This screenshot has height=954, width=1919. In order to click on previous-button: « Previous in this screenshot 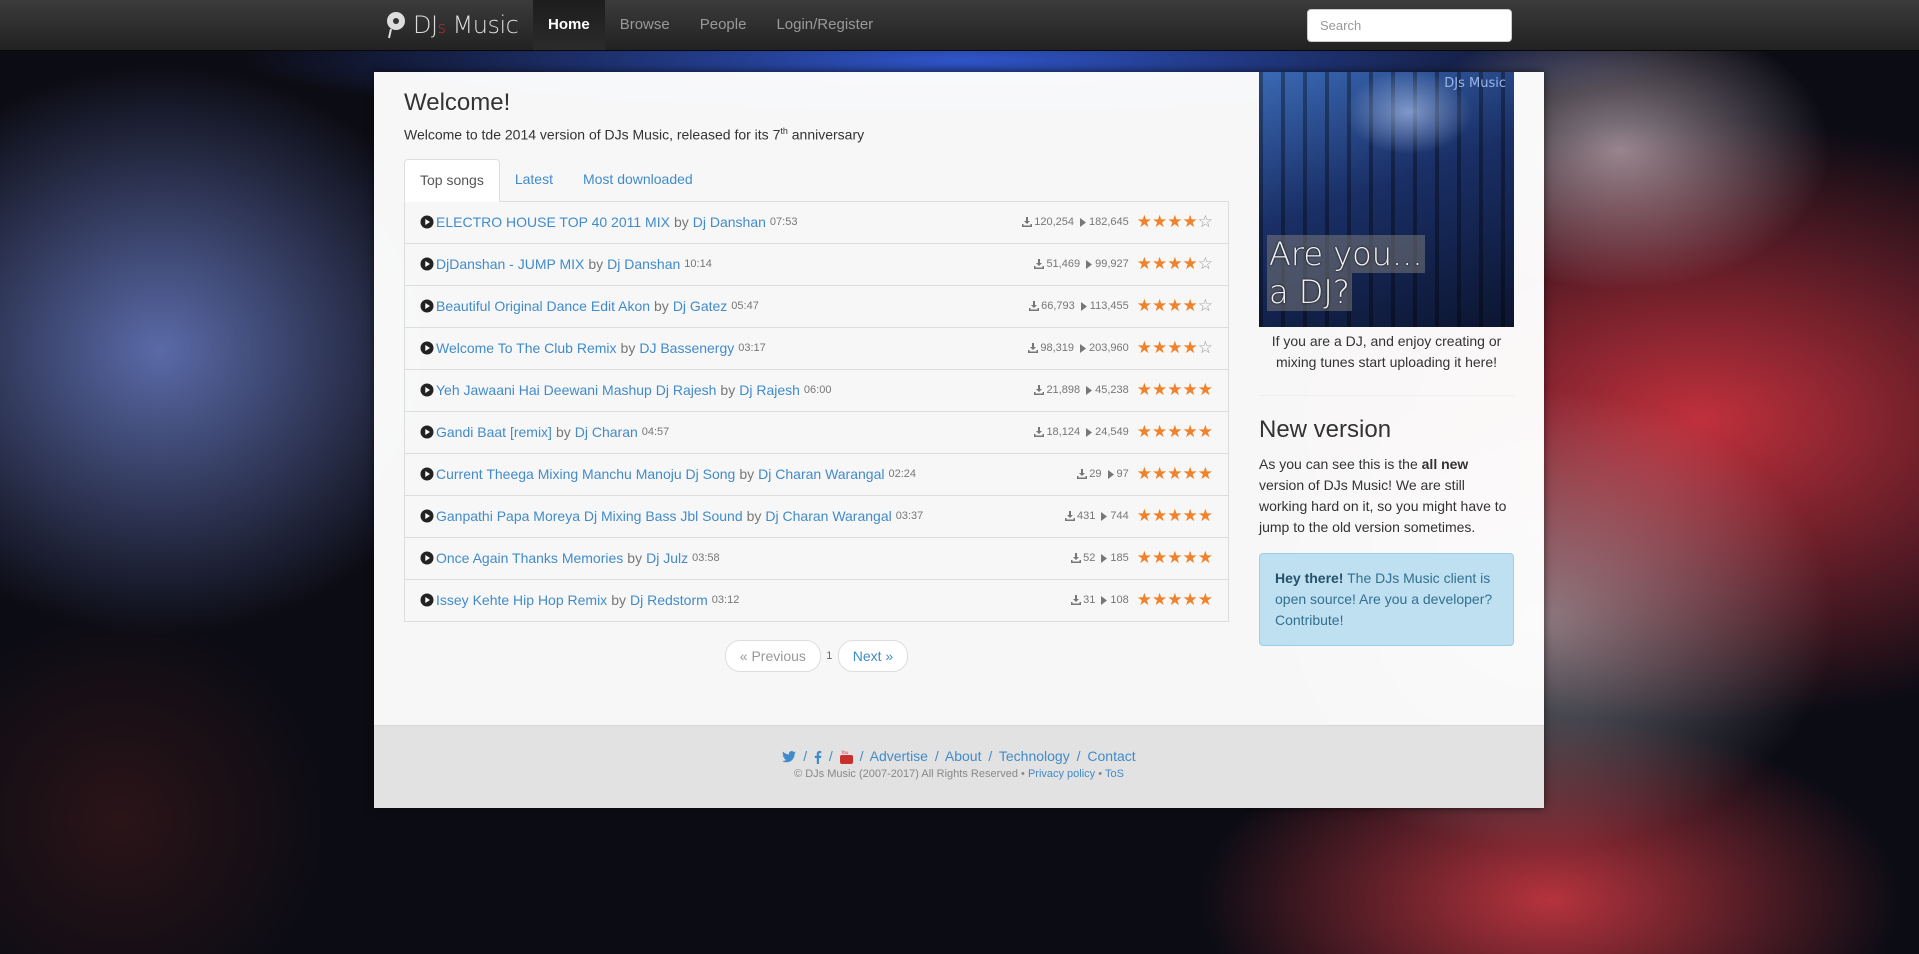, I will do `click(772, 656)`.